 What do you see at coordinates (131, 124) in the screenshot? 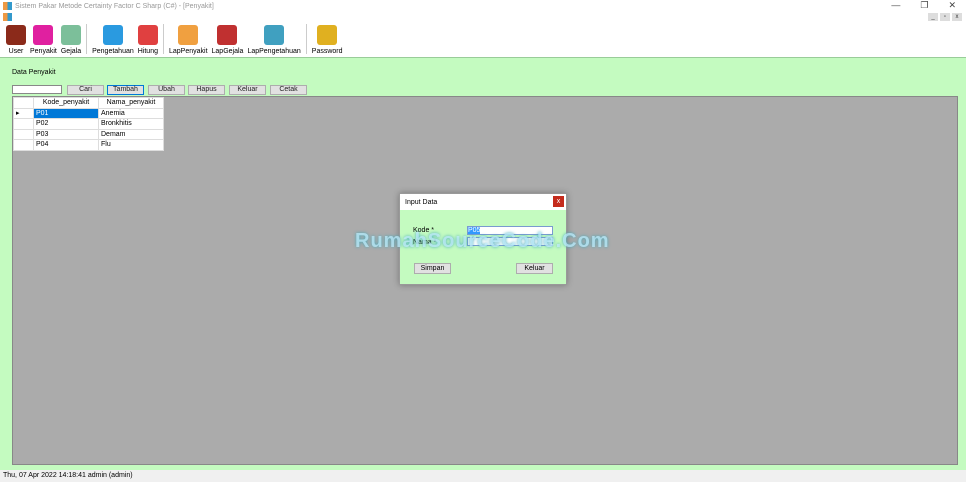
I see `cell-nama: Bronkhitis` at bounding box center [131, 124].